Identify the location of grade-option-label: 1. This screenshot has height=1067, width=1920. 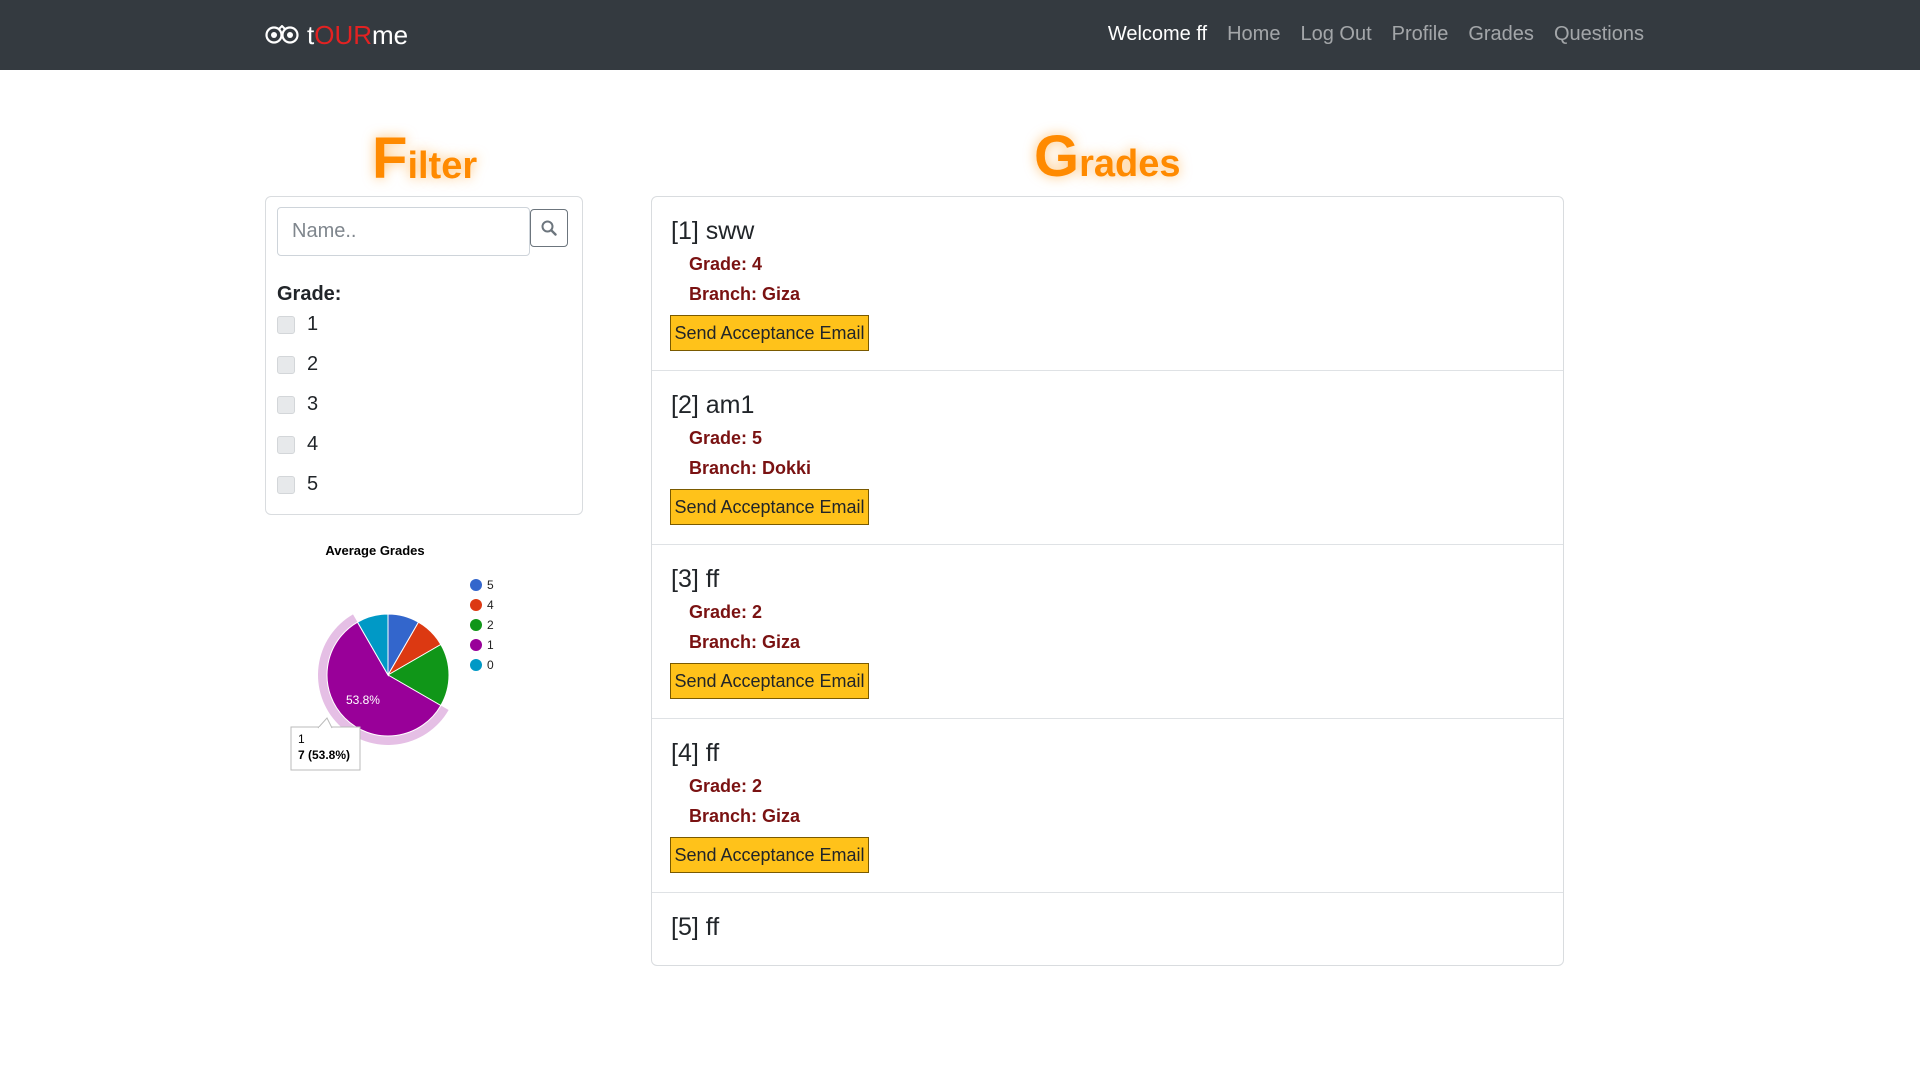
(313, 324).